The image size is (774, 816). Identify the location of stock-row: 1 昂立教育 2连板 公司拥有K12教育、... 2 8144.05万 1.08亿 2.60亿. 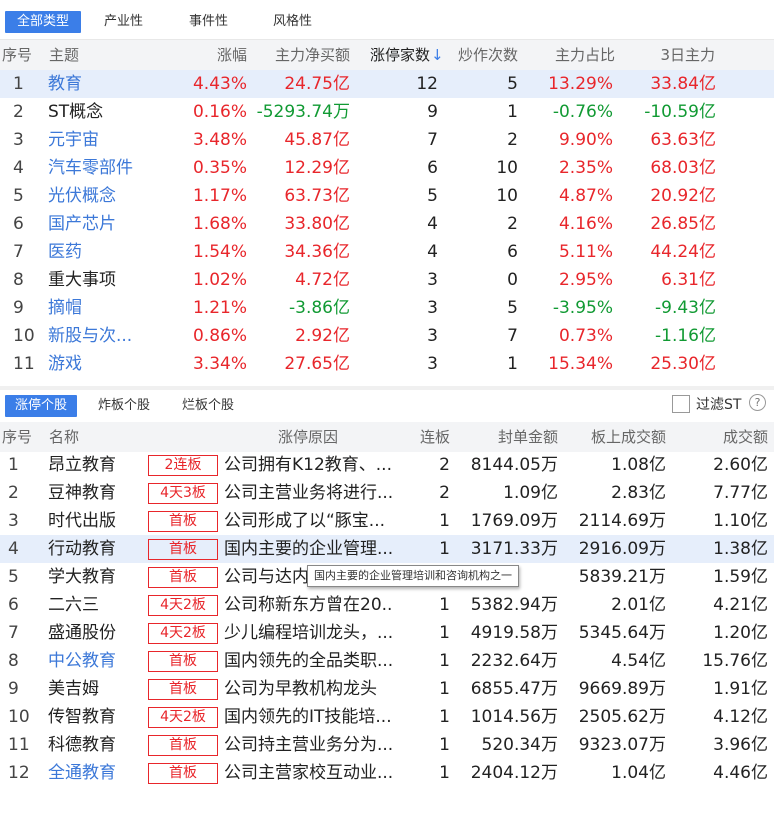
(387, 465).